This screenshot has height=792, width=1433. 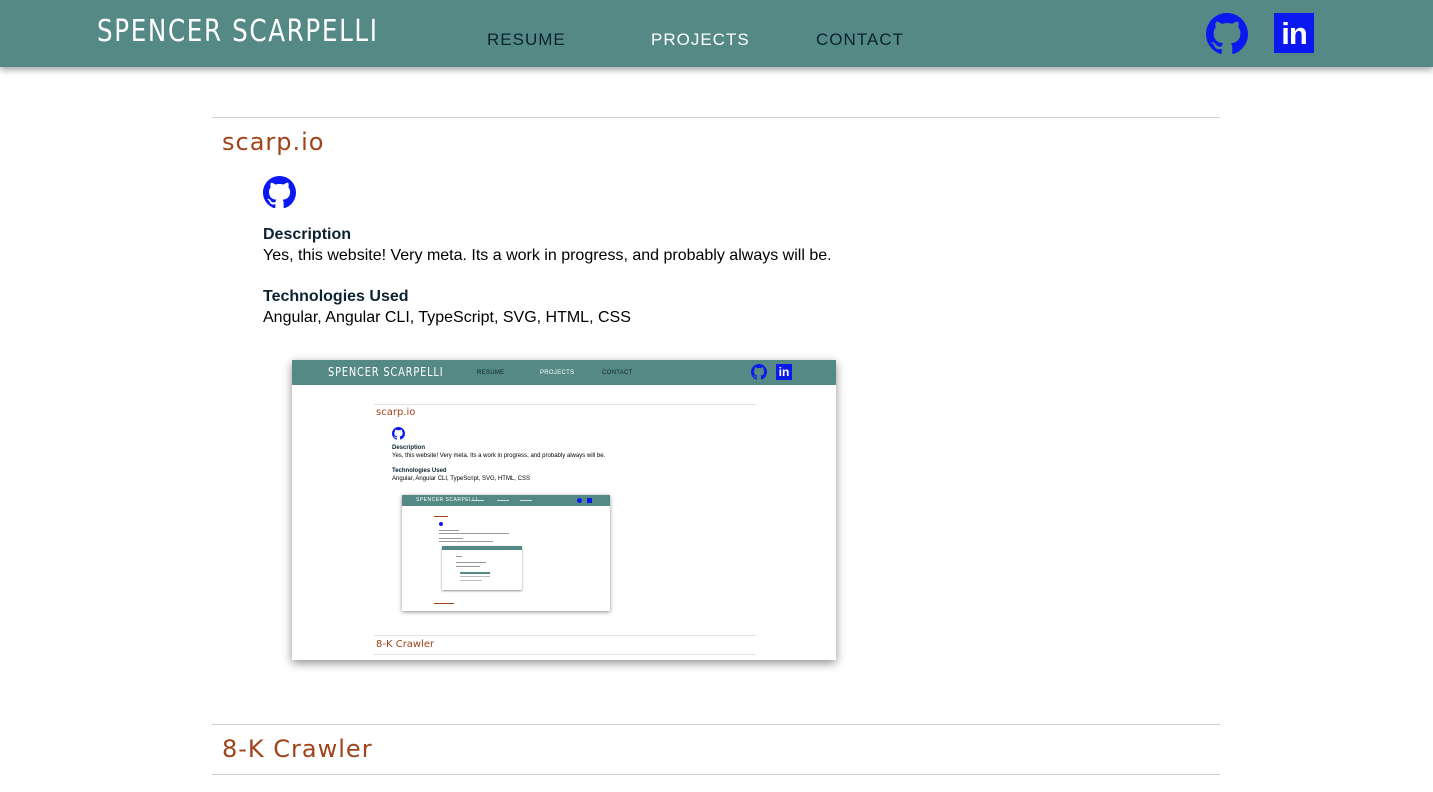 I want to click on screenshot-next-title: 8-K Crawler, so click(x=405, y=644).